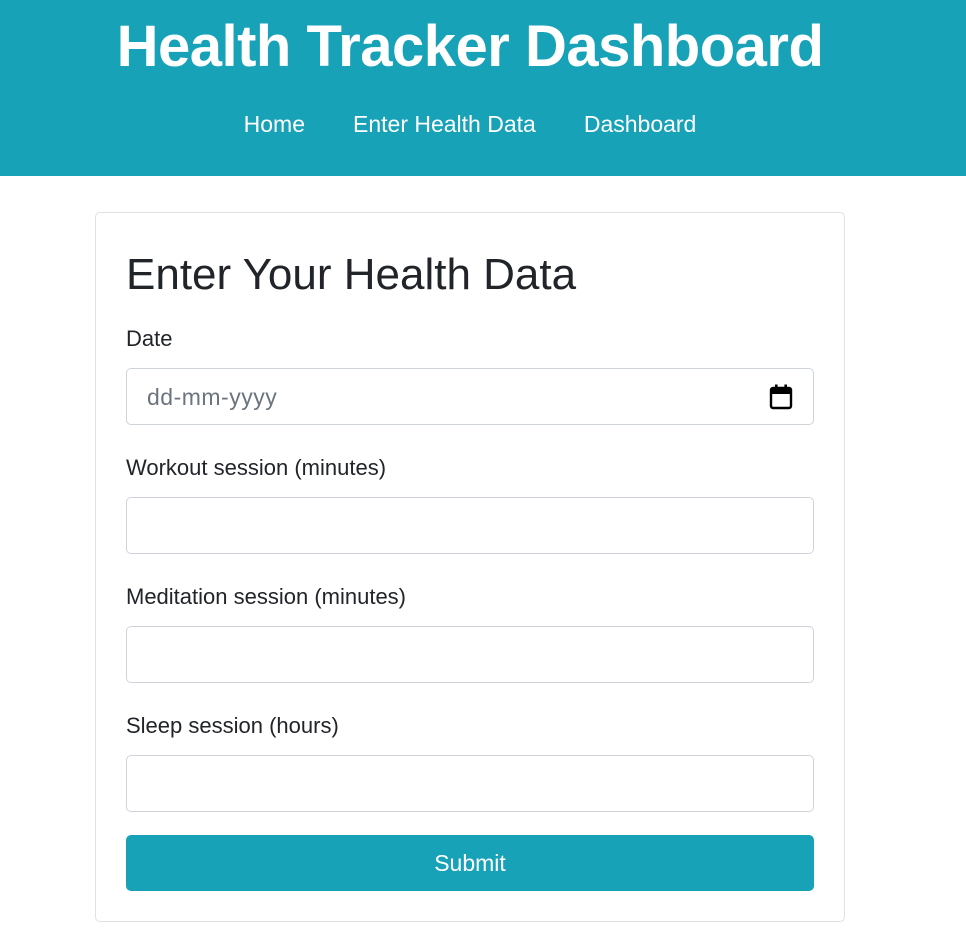  I want to click on main-nav: Home Enter Health Data Dashboard, so click(470, 124).